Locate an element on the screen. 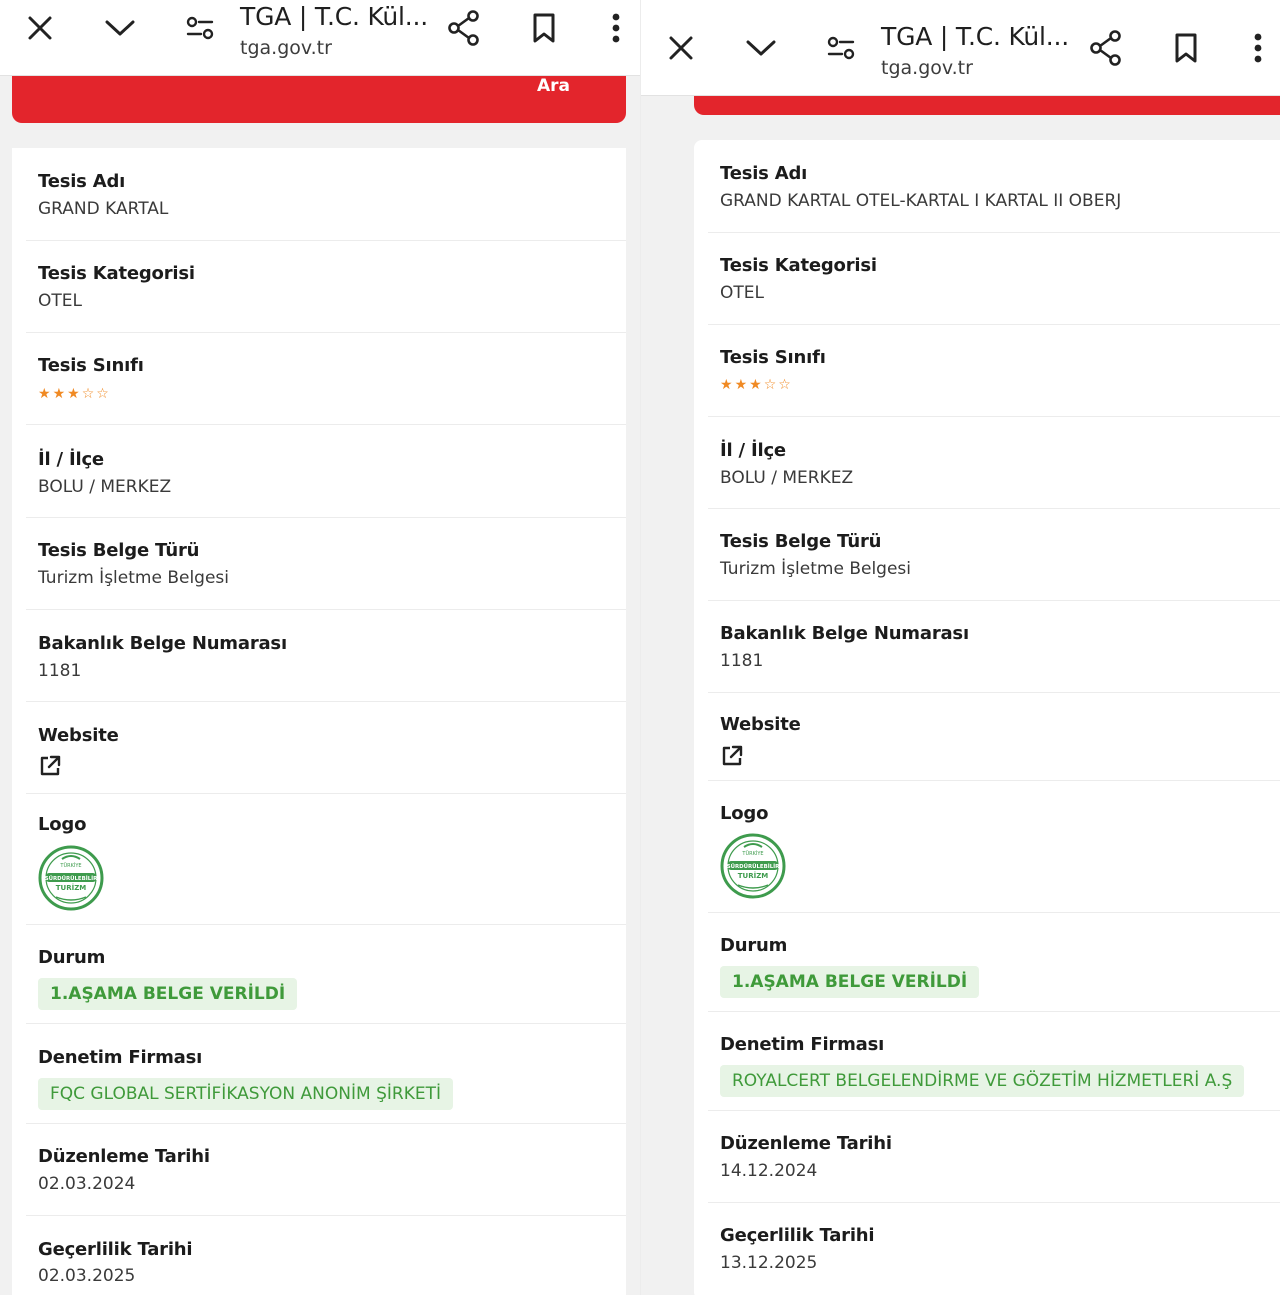 This screenshot has width=1280, height=1295. facility-name-value: GRAND KARTAL is located at coordinates (103, 209).